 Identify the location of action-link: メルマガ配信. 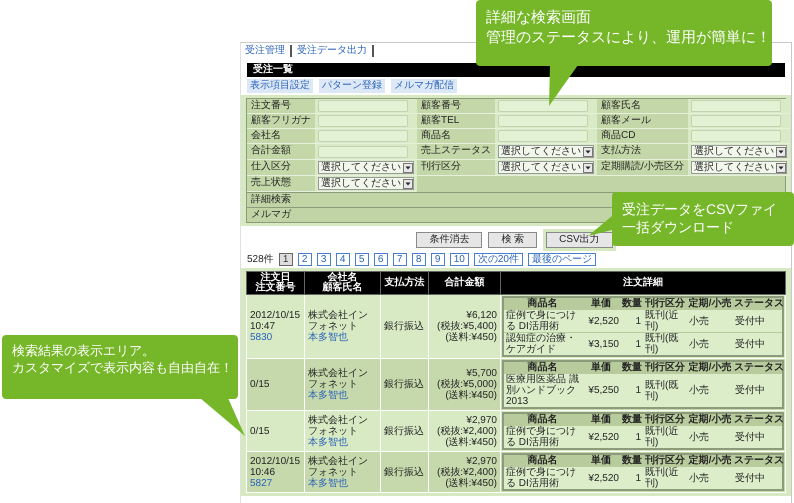
(424, 86).